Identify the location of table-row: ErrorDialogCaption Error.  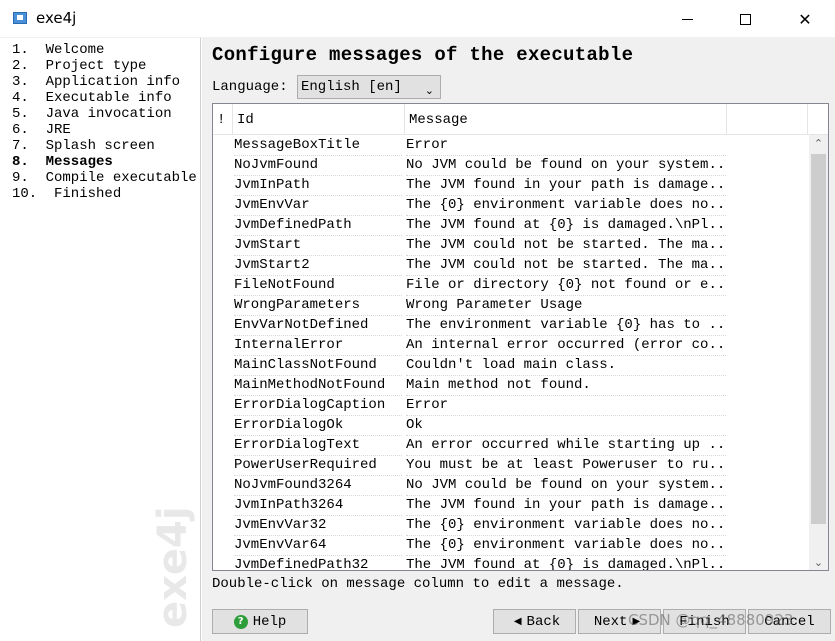
(510, 405).